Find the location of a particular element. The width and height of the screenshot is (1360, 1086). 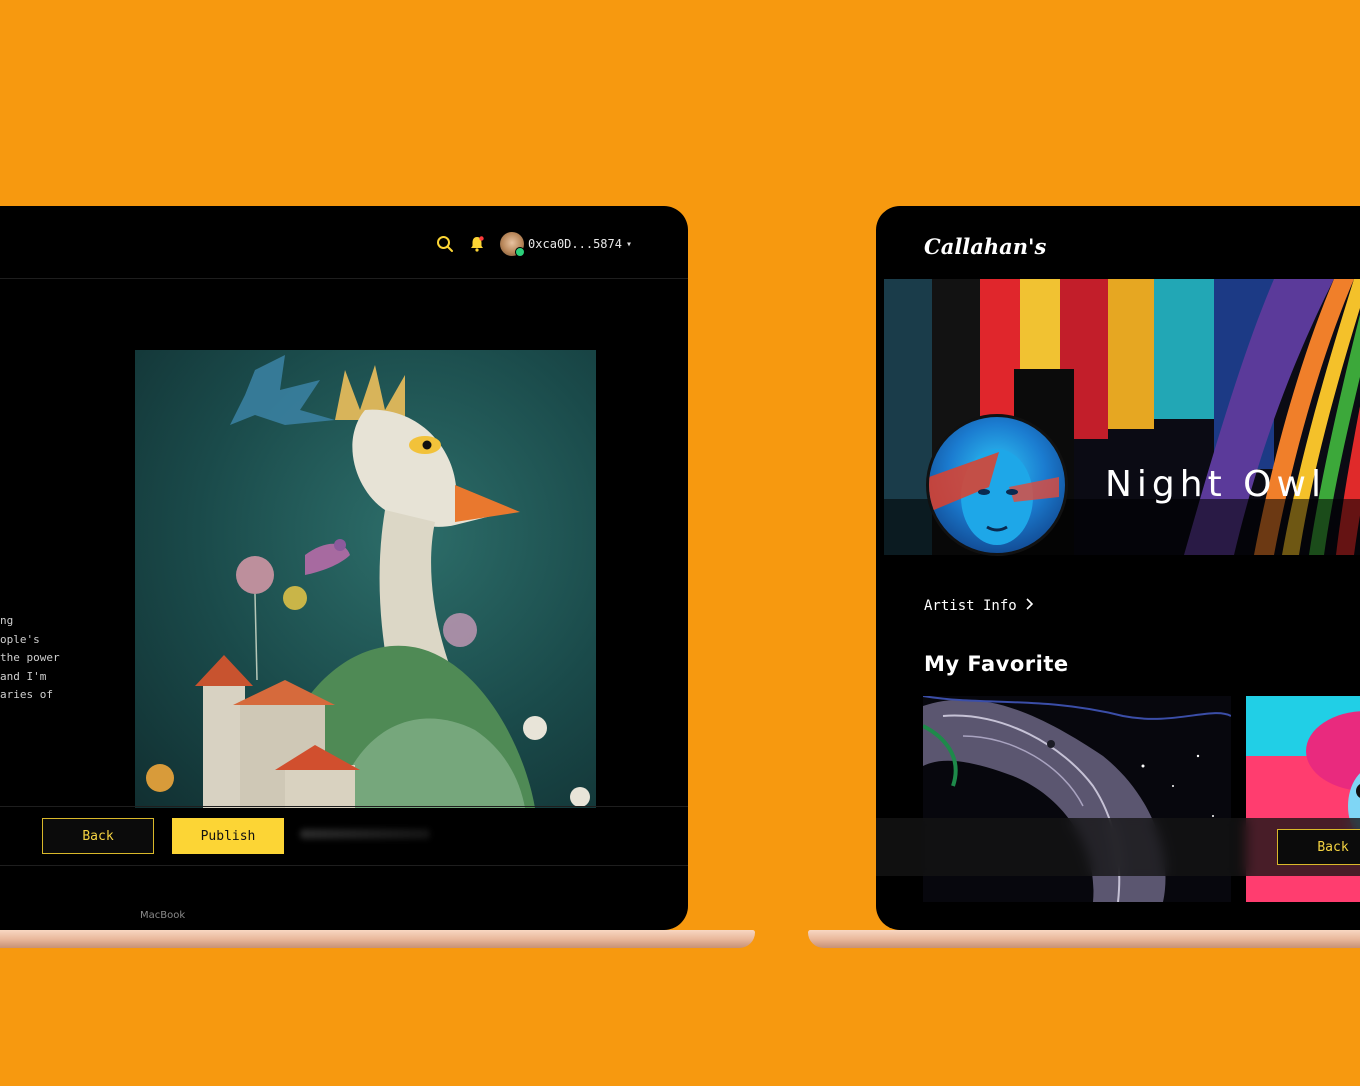

left-laptop-base is located at coordinates (377, 939).